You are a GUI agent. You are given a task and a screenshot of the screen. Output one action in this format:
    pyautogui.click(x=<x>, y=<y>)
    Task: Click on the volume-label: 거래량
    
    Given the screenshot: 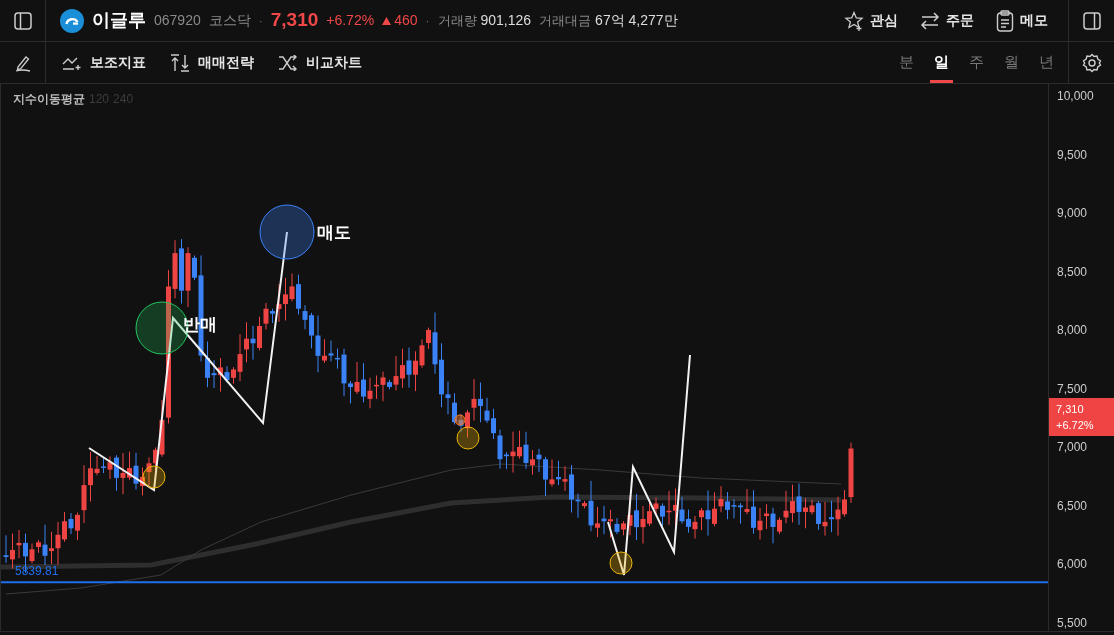 What is the action you would take?
    pyautogui.click(x=457, y=20)
    